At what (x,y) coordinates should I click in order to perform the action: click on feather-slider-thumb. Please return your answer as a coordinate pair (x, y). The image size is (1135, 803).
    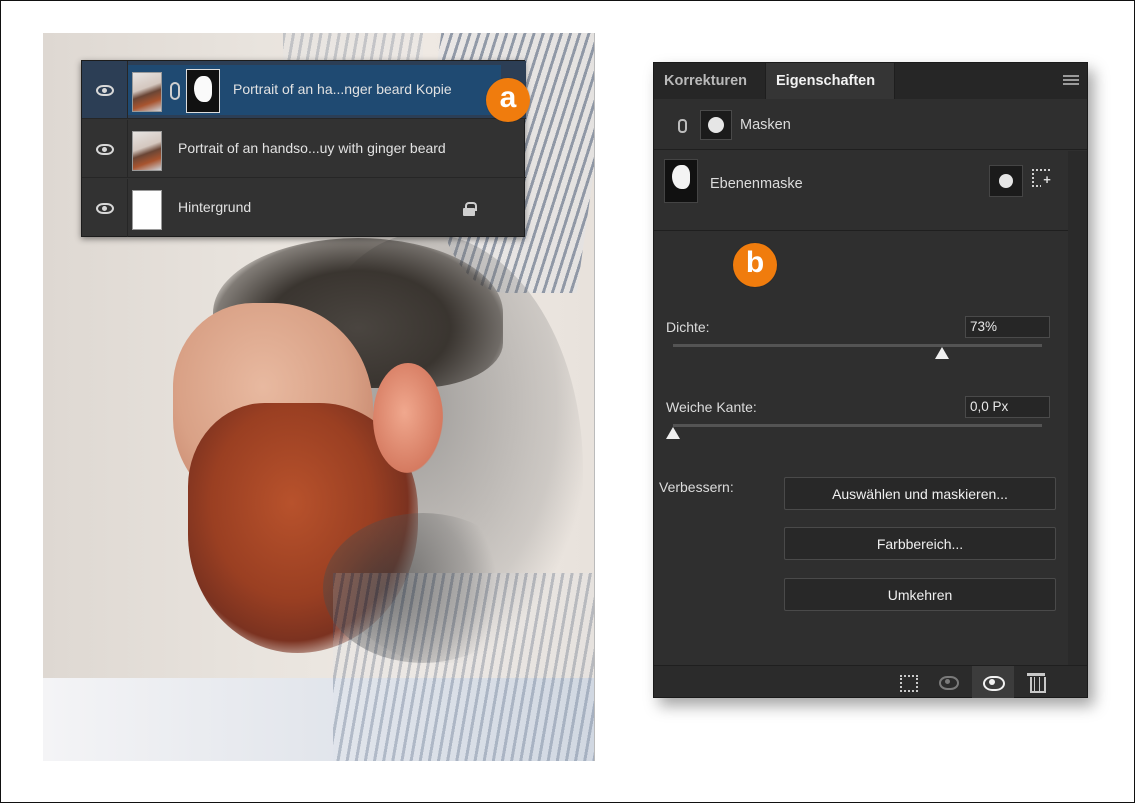
    Looking at the image, I should click on (673, 433).